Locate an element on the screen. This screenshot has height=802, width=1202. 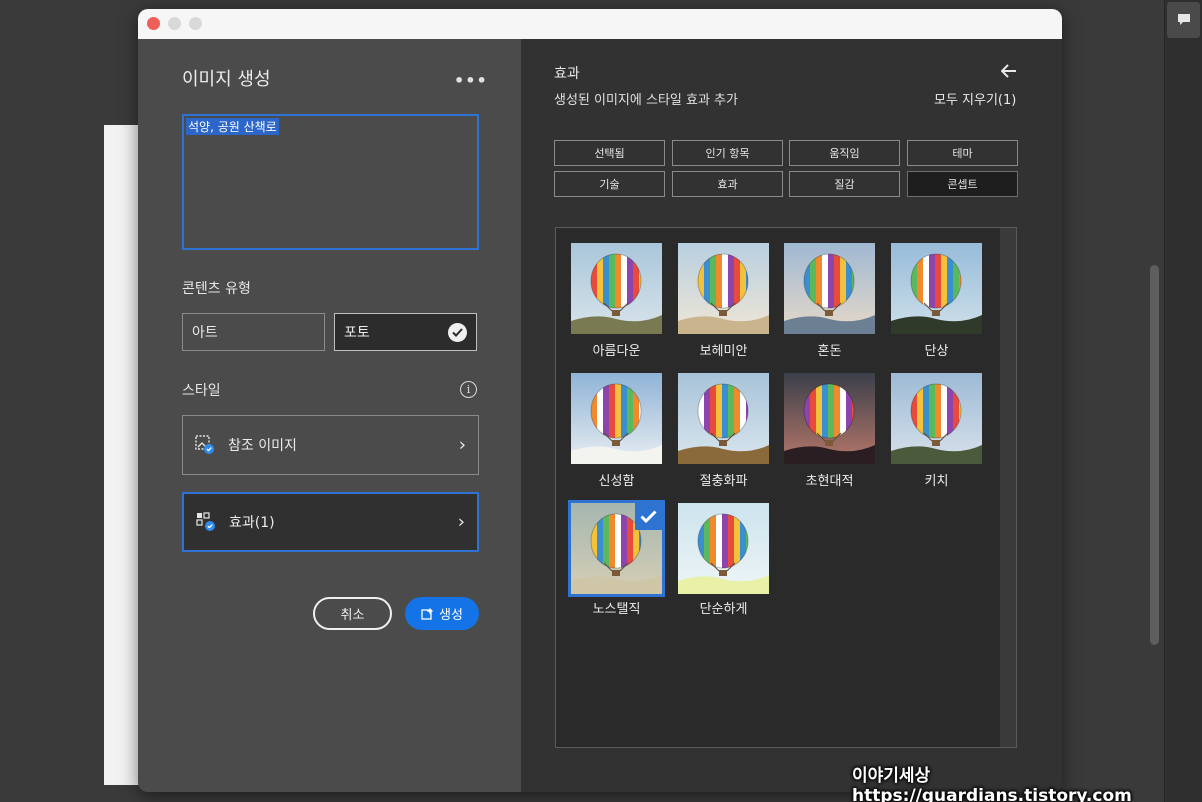
effect-label: 노스탤직 is located at coordinates (616, 609).